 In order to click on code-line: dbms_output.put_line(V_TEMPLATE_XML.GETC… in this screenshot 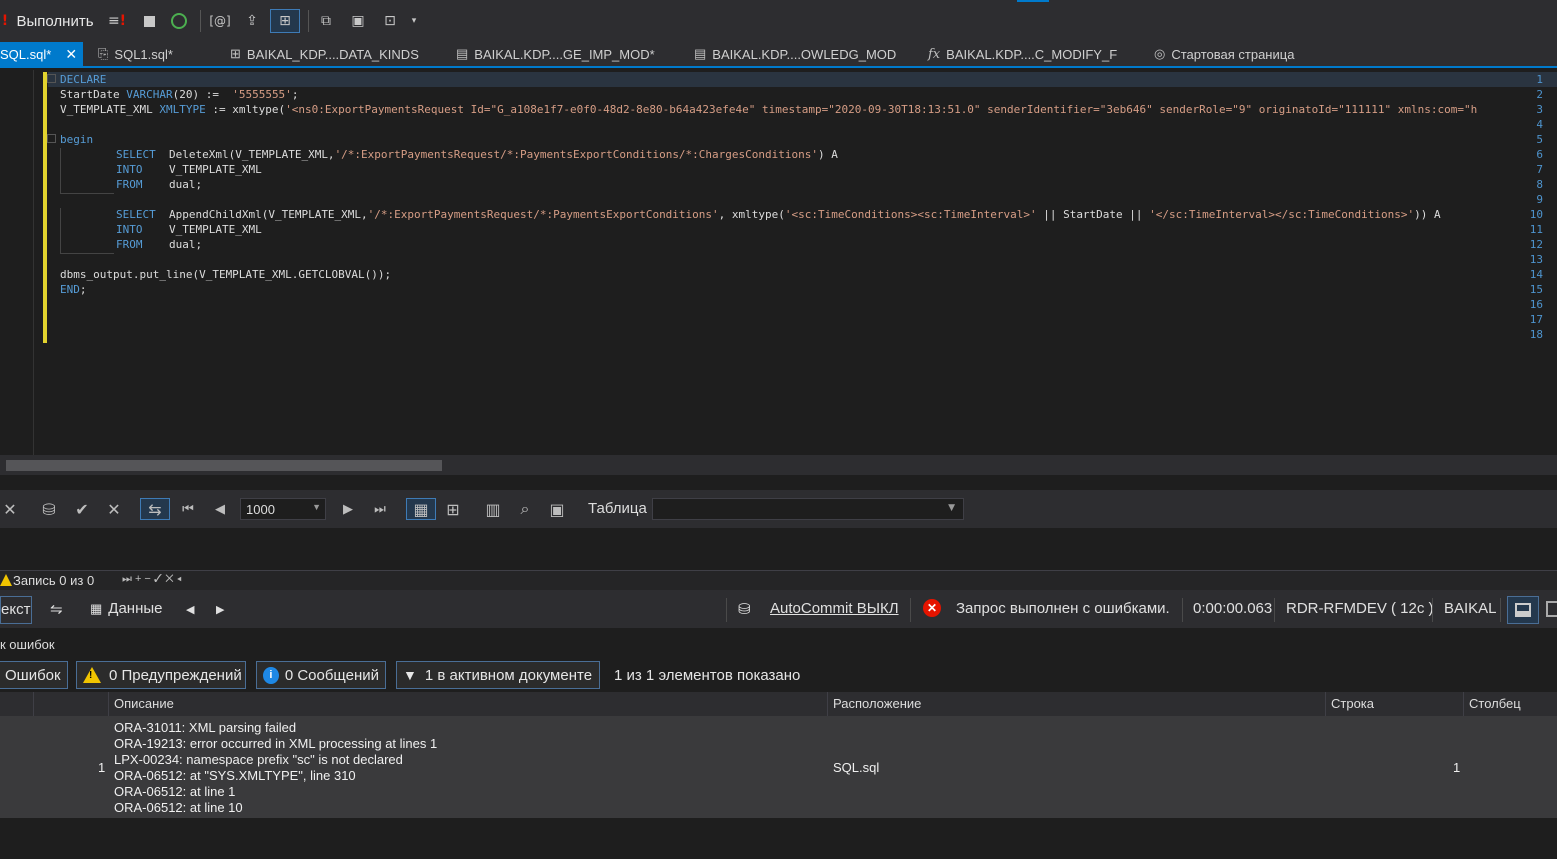, I will do `click(226, 274)`.